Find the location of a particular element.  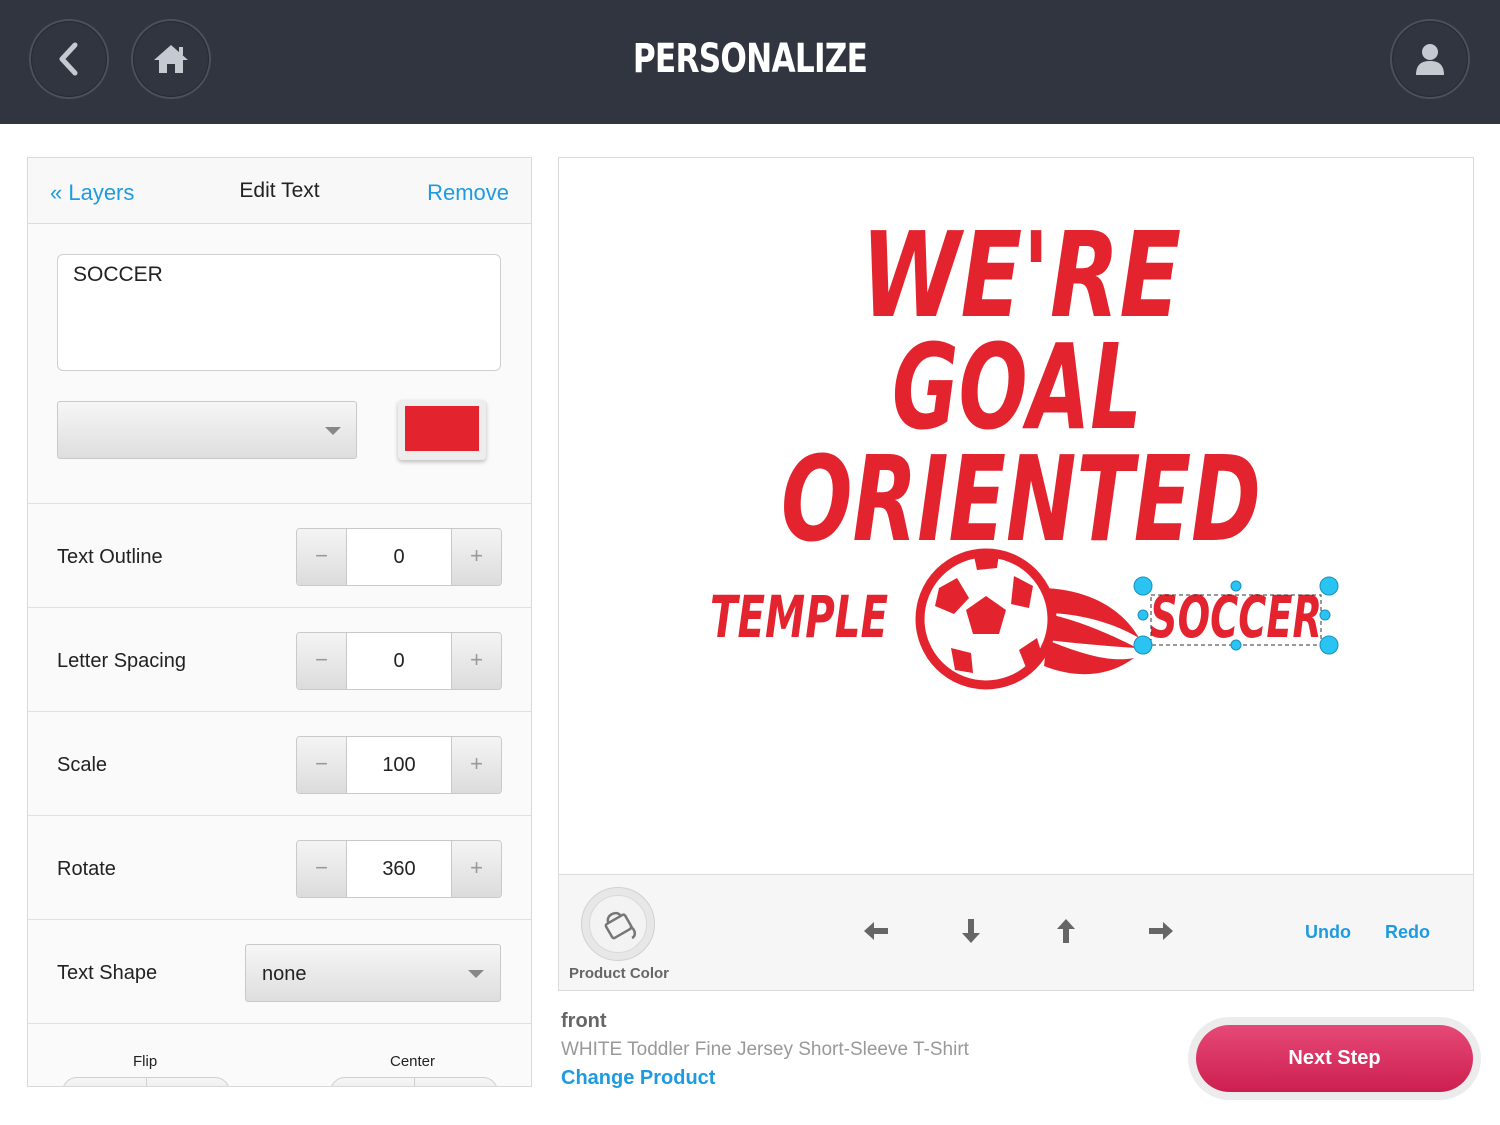

letter-spacing-stepper: − 0 + is located at coordinates (399, 661).